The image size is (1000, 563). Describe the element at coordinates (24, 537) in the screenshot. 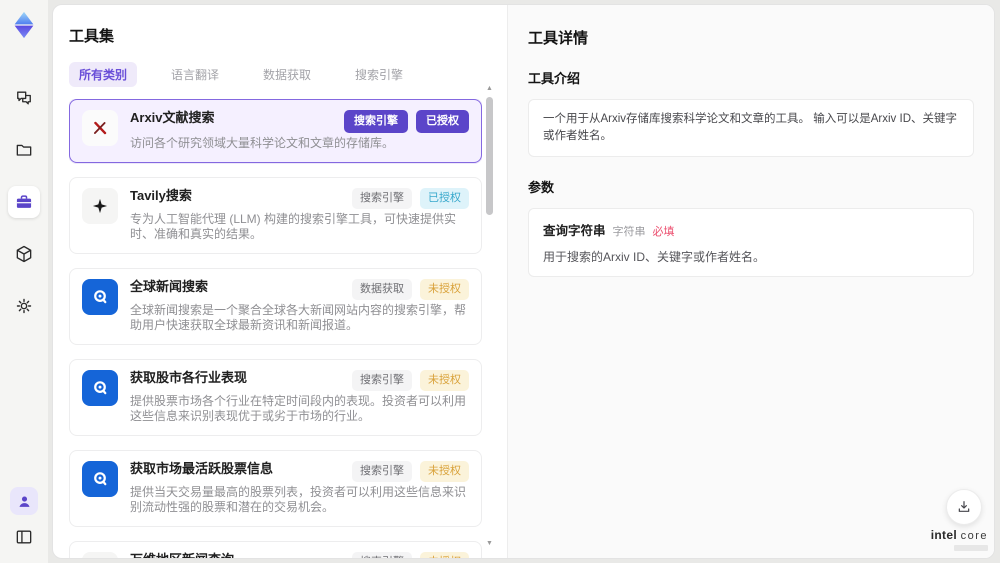

I see `panel-toggle-icon` at that location.